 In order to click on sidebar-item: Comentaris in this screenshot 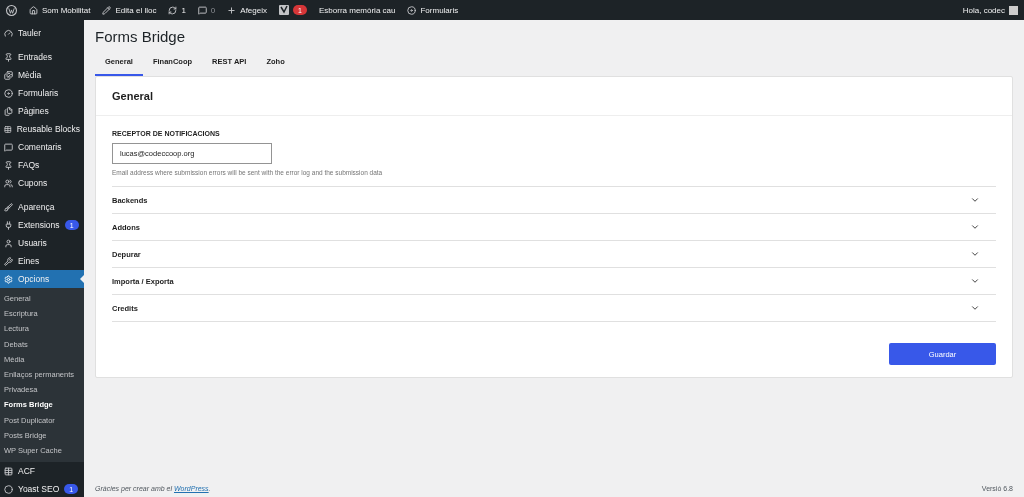, I will do `click(42, 147)`.